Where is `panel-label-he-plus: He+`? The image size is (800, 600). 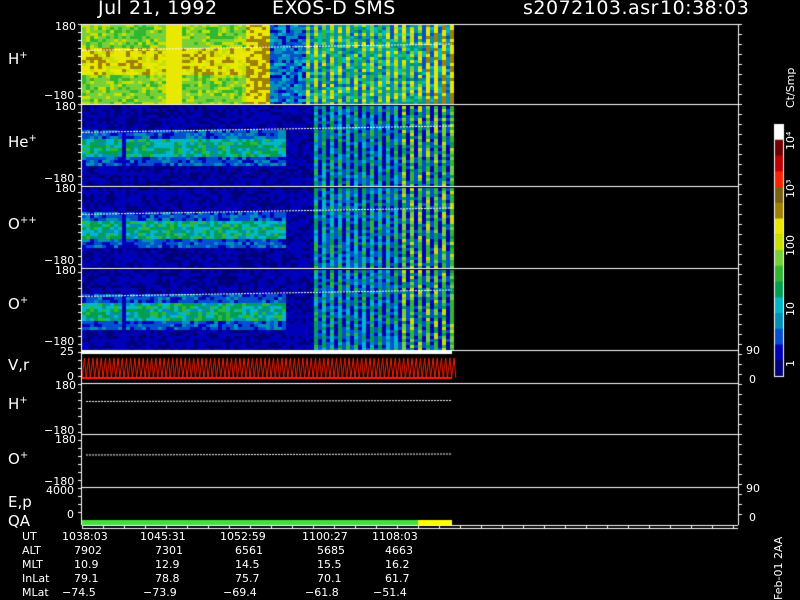
panel-label-he-plus: He+ is located at coordinates (22, 142).